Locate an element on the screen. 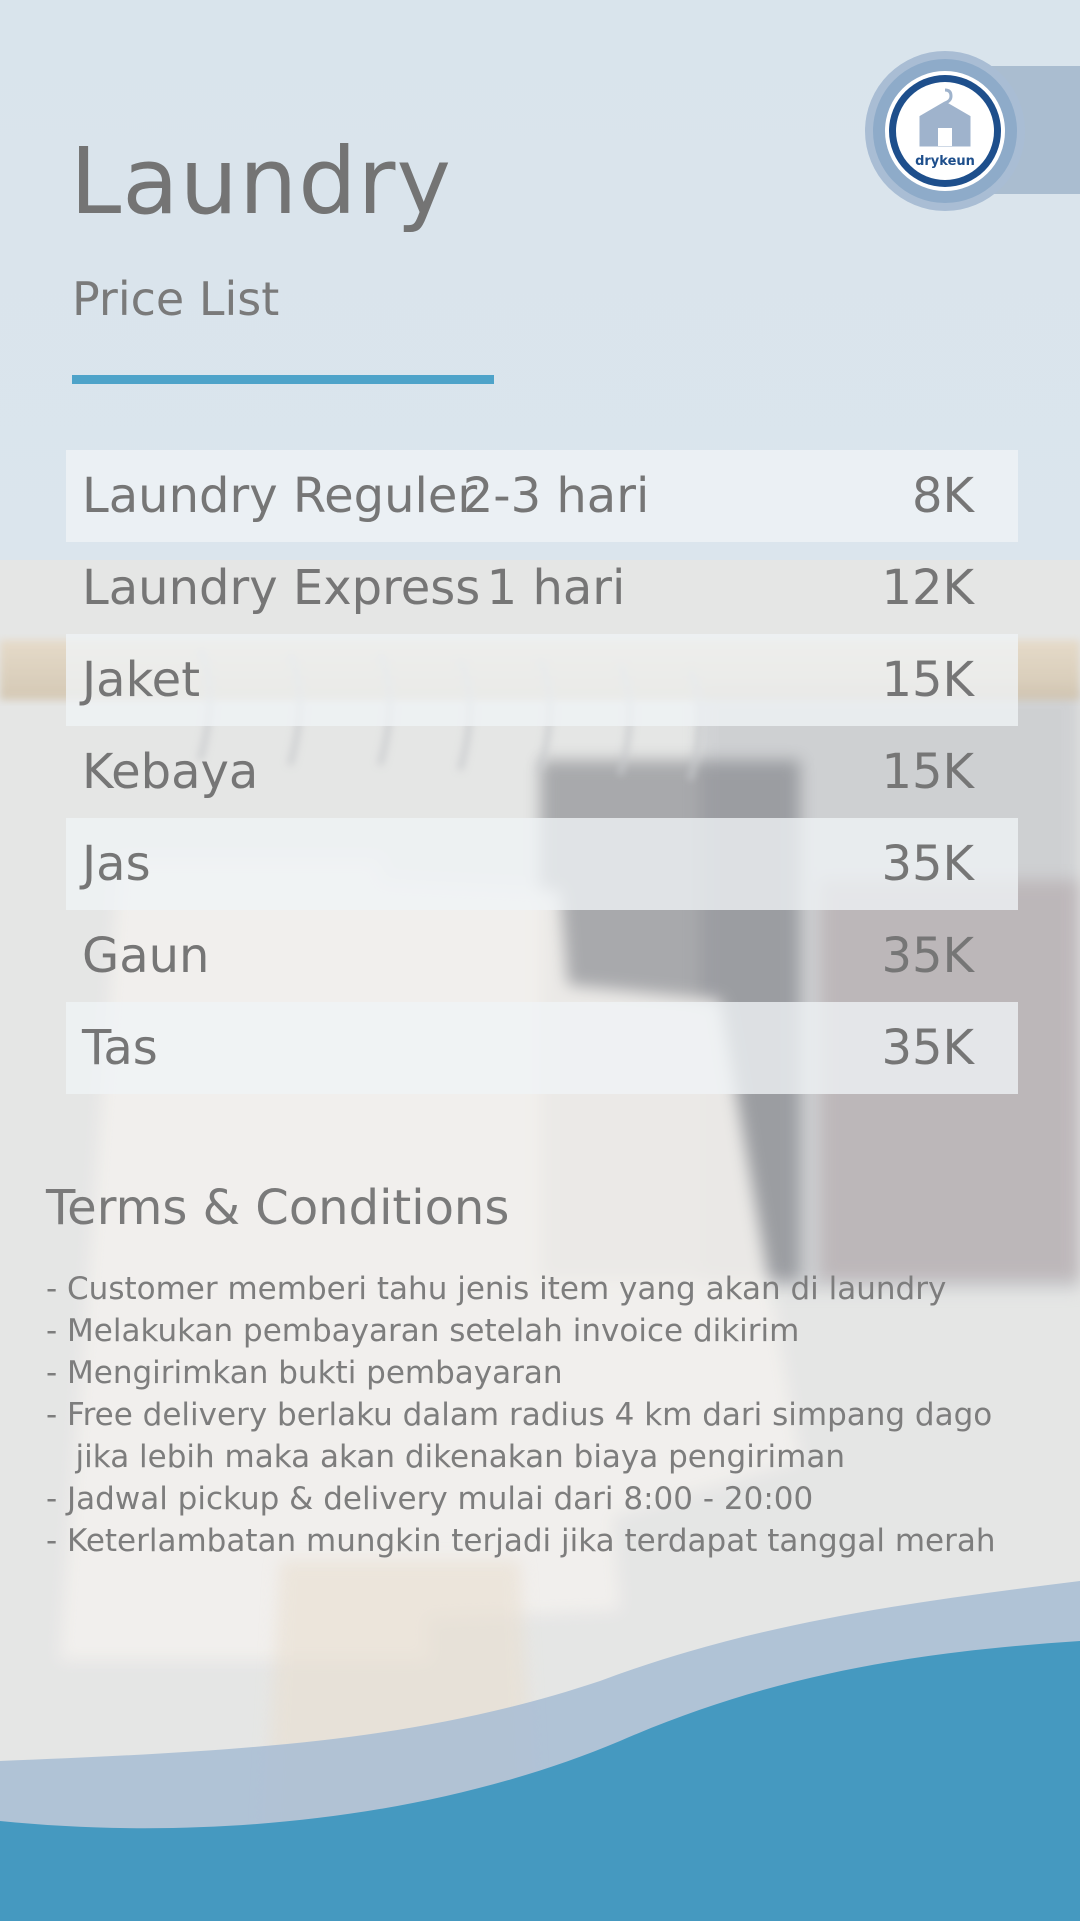 This screenshot has height=1921, width=1080. terms-title: Terms & Conditions is located at coordinates (278, 1208).